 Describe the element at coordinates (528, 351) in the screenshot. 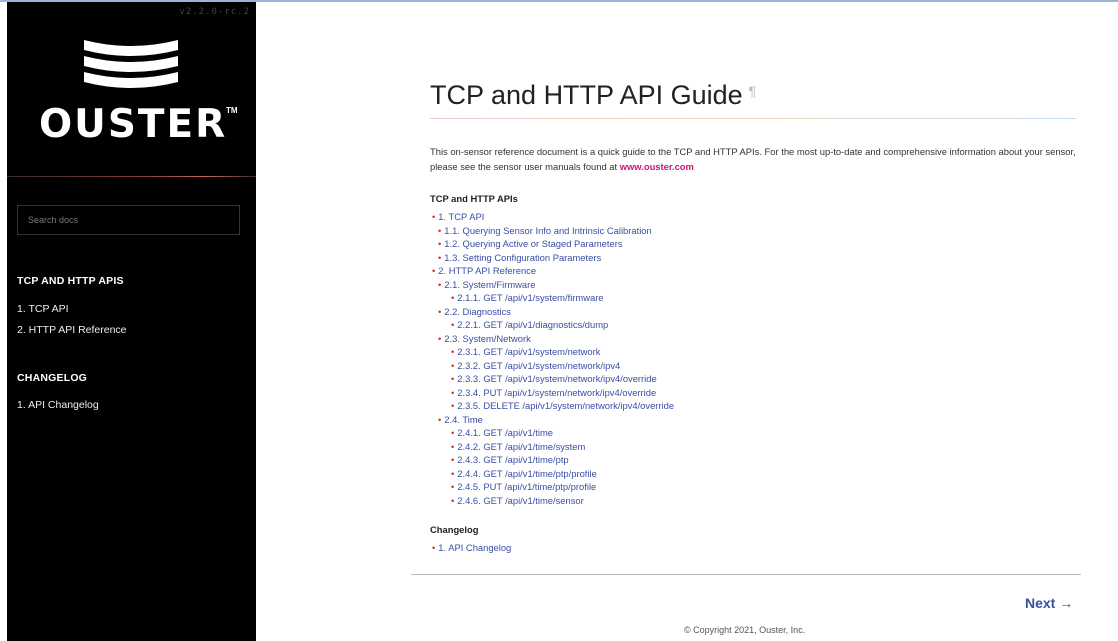

I see `toc-link: 2.3.1. GET /api/v1/system/network` at that location.